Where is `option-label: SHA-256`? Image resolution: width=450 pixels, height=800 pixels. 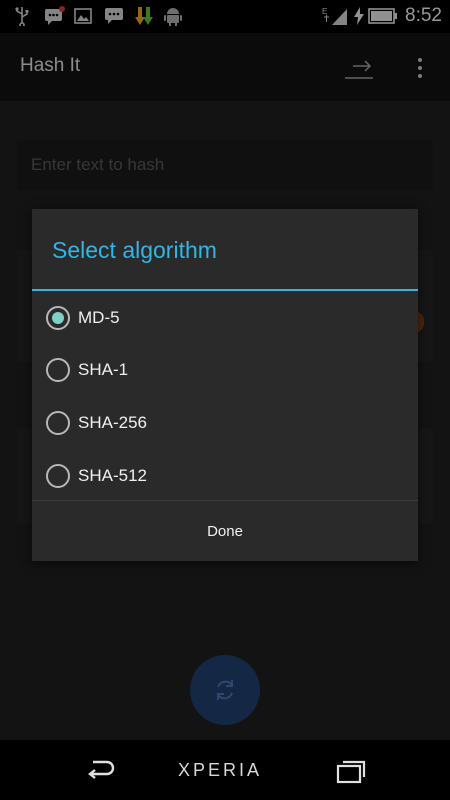 option-label: SHA-256 is located at coordinates (112, 422).